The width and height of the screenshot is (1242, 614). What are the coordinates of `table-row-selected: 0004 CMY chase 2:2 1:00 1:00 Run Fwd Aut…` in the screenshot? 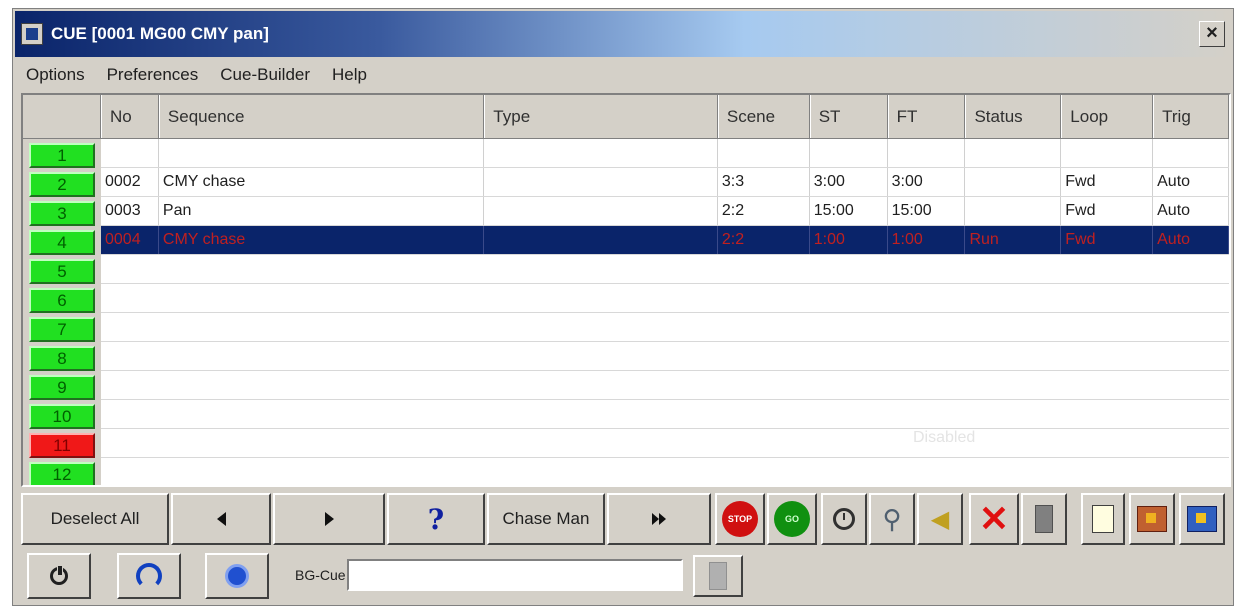 It's located at (665, 240).